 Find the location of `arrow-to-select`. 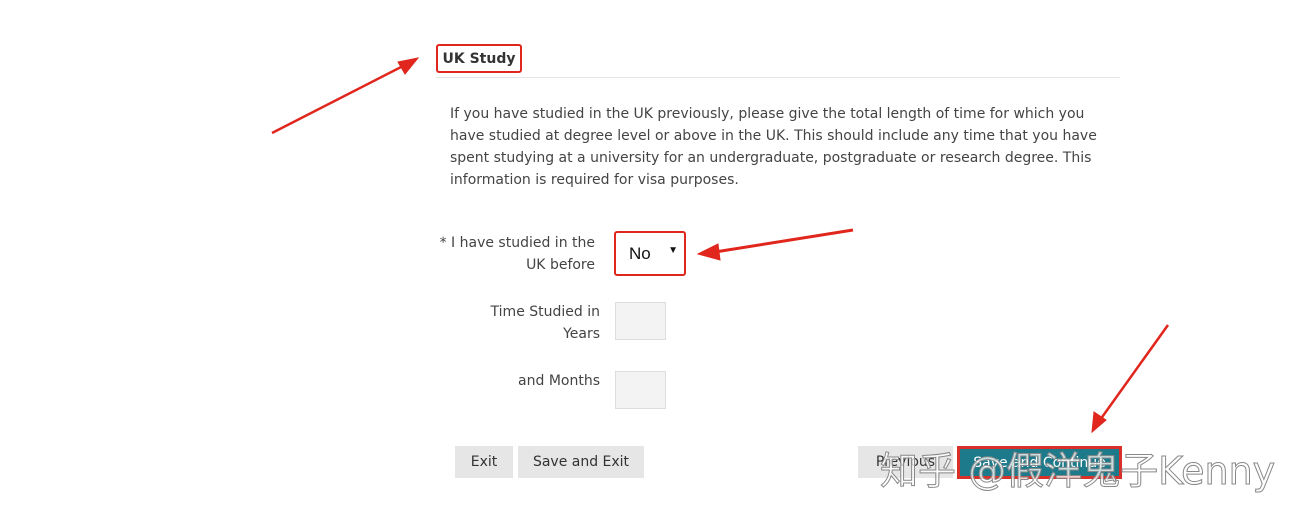

arrow-to-select is located at coordinates (784, 241).